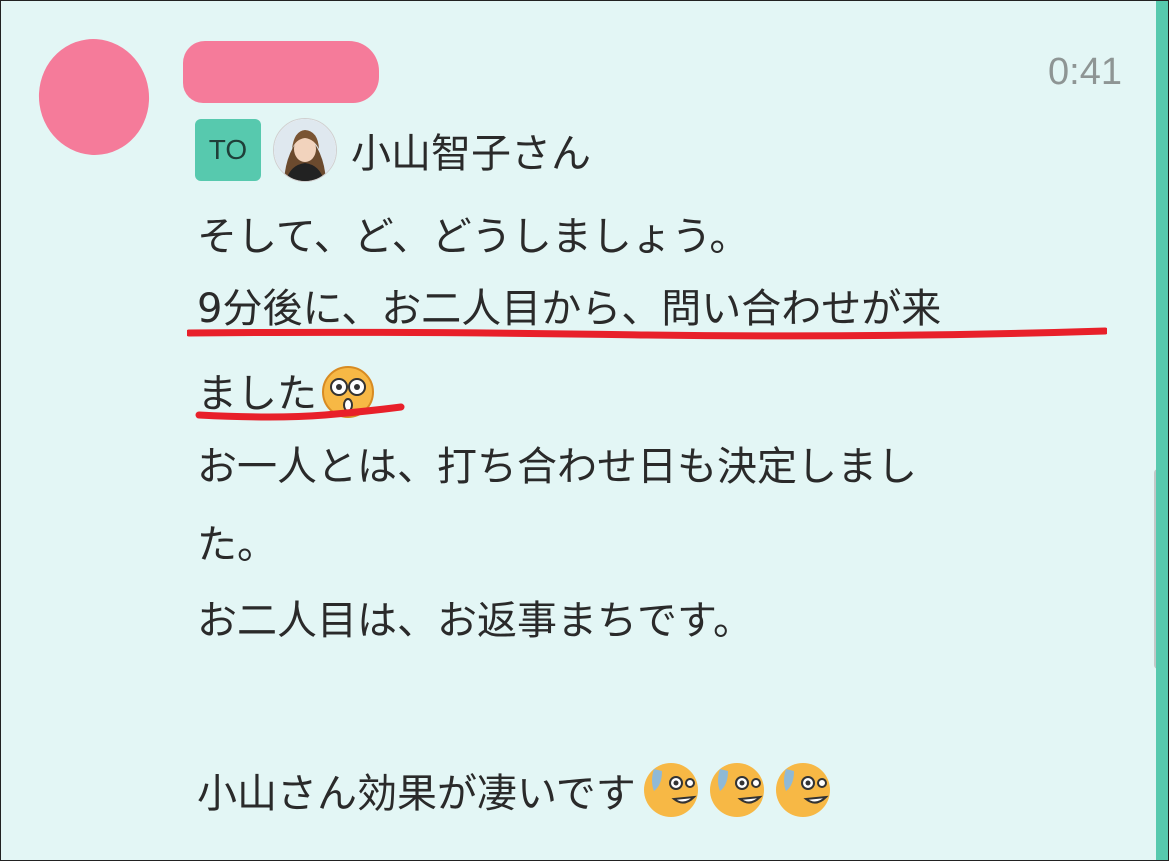  I want to click on to-badge: TO, so click(228, 150).